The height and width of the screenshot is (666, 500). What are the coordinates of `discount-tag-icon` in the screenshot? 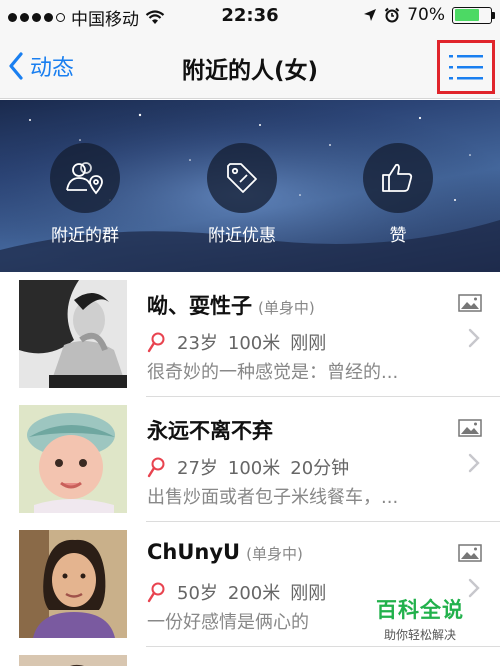 It's located at (242, 178).